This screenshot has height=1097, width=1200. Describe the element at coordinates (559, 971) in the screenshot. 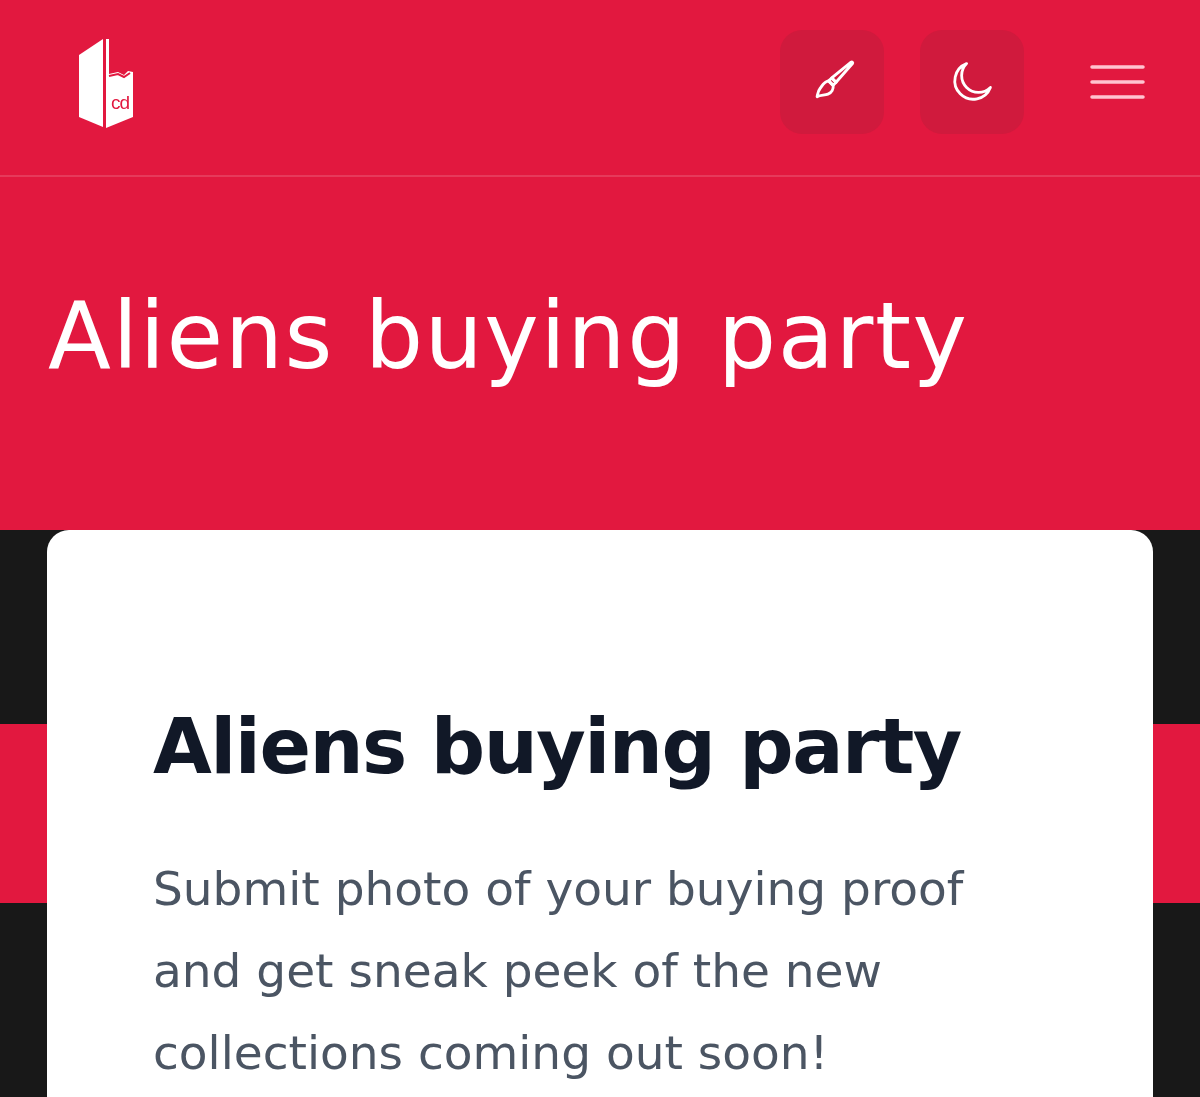

I see `card-description: Submit photo of your buying proof and get sneak peek of the new collections coming out soon!` at that location.